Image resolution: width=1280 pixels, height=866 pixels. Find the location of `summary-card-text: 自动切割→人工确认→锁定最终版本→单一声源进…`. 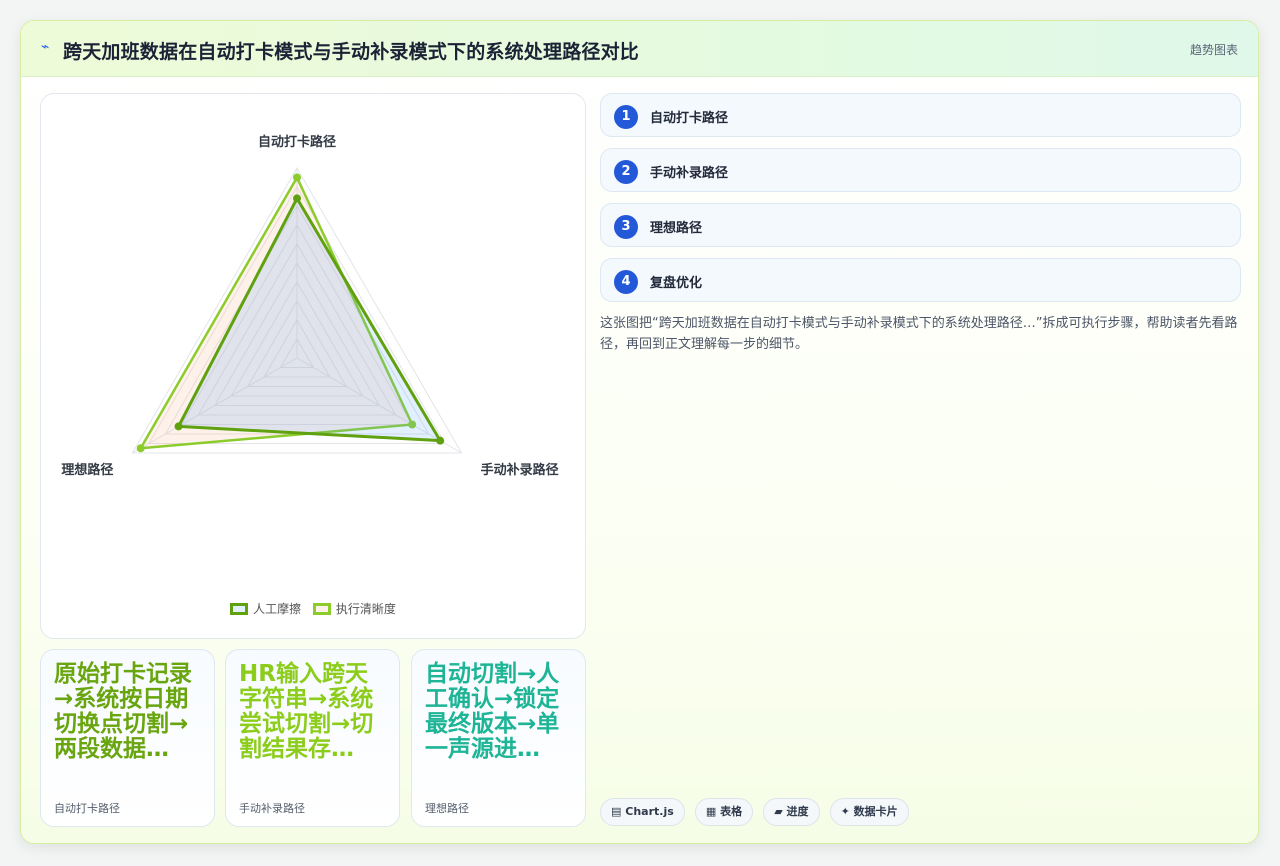

summary-card-text: 自动切割→人工确认→锁定最终版本→单一声源进… is located at coordinates (492, 711).